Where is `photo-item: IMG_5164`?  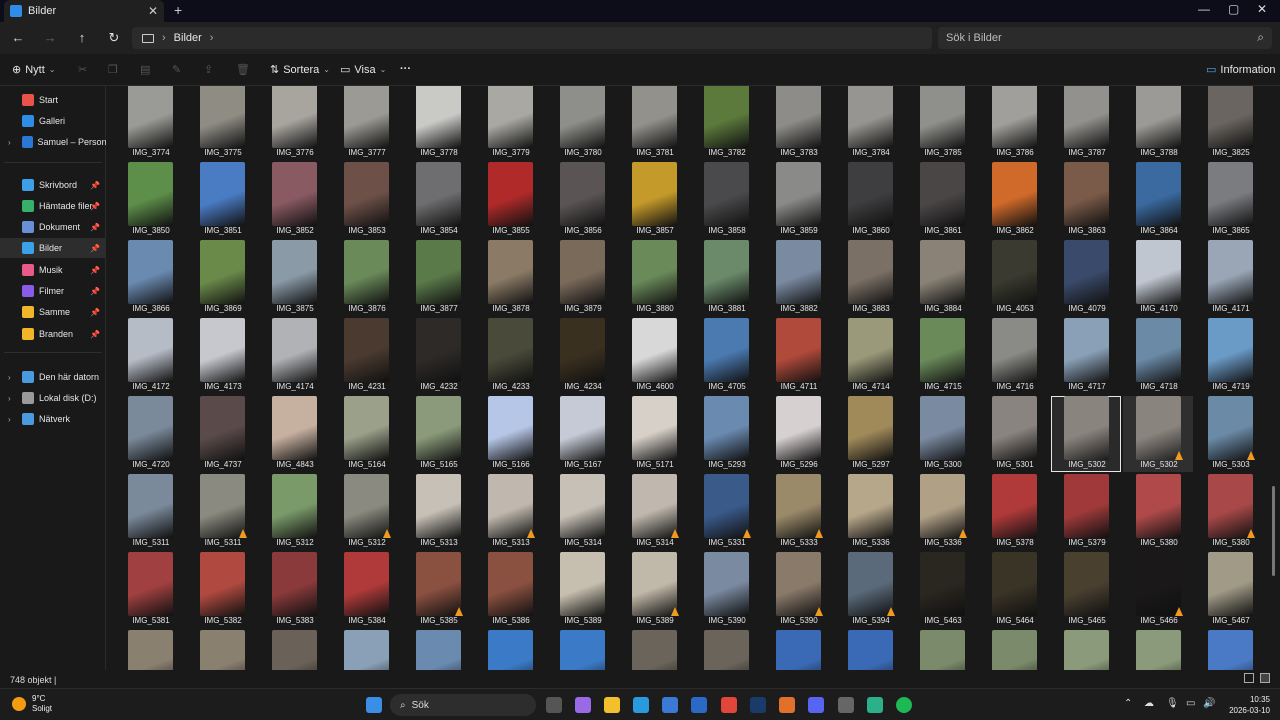 photo-item: IMG_5164 is located at coordinates (366, 434).